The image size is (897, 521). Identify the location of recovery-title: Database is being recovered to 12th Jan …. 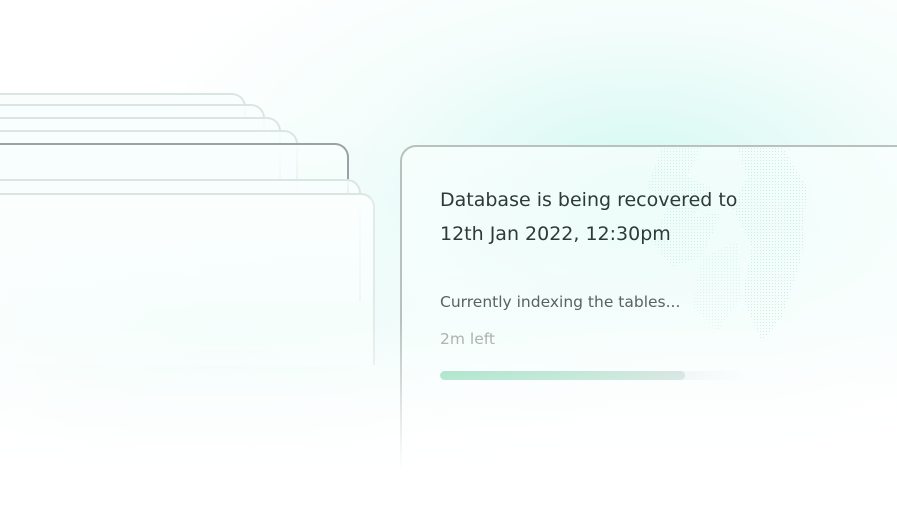
(620, 217).